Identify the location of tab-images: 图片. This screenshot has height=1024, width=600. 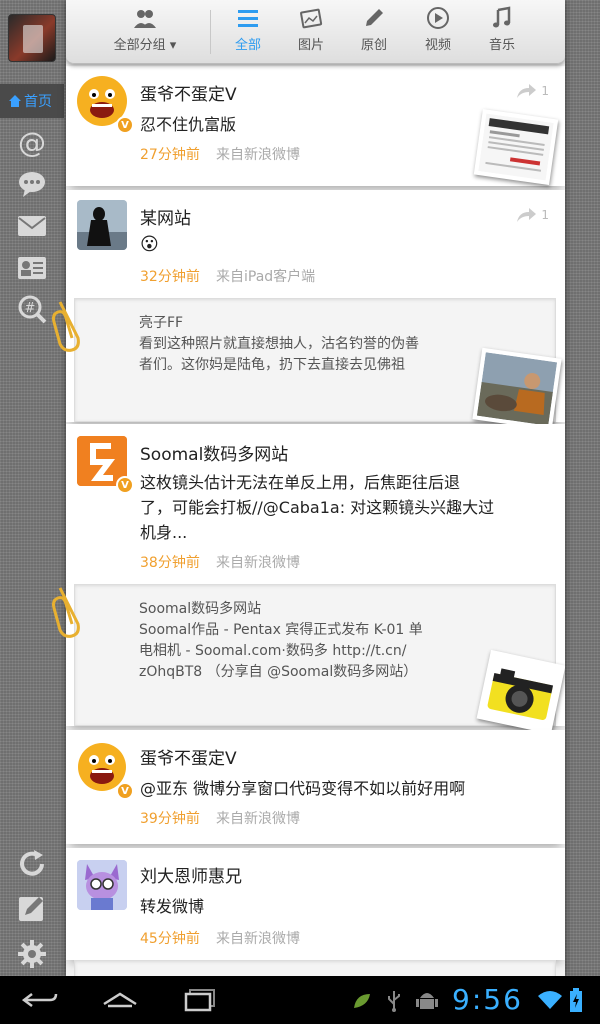
(311, 31).